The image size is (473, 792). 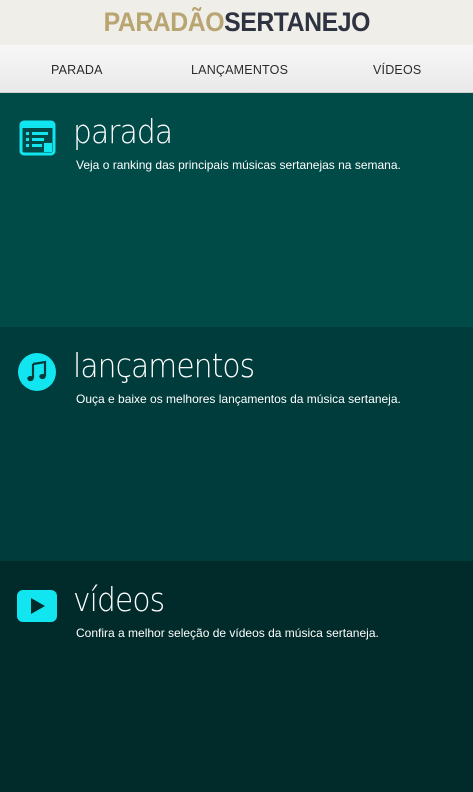 What do you see at coordinates (164, 365) in the screenshot?
I see `section-title: lançamentos` at bounding box center [164, 365].